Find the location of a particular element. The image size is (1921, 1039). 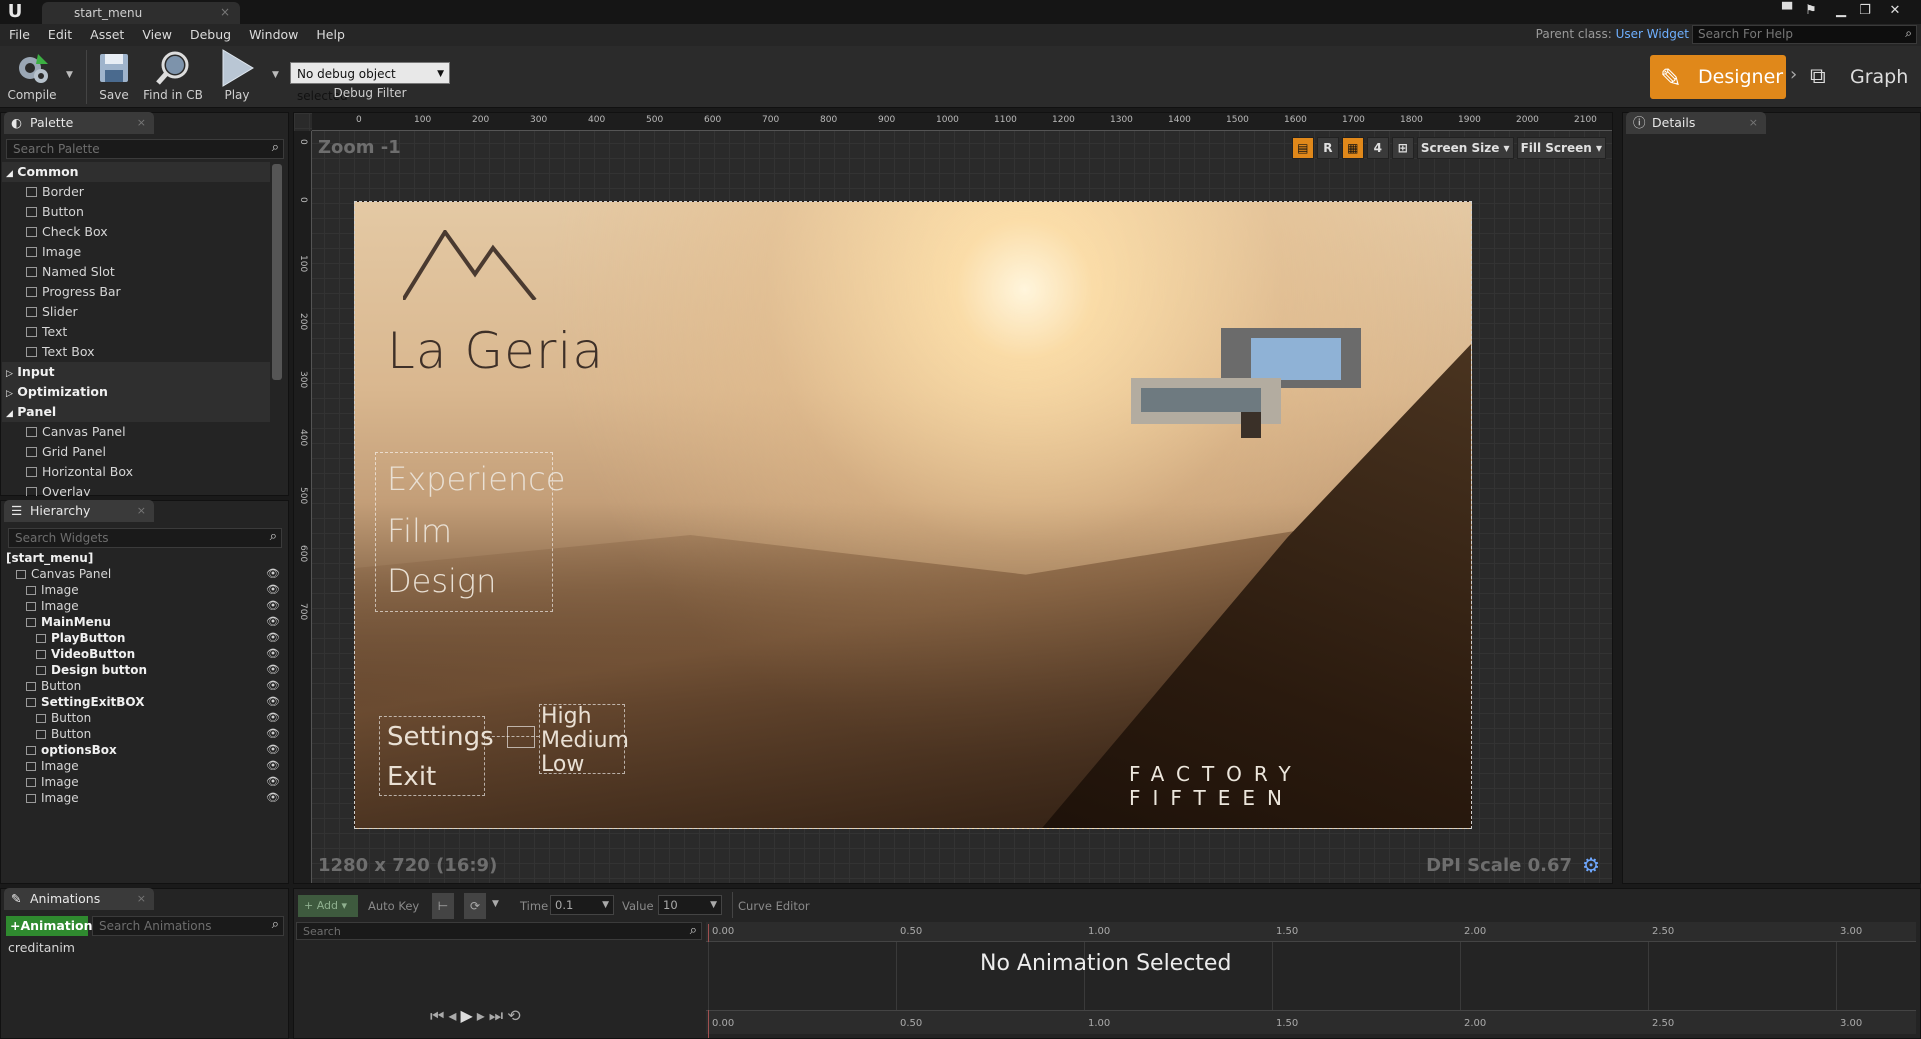

help-search-input: Search For Help ⌕ is located at coordinates (1804, 34).